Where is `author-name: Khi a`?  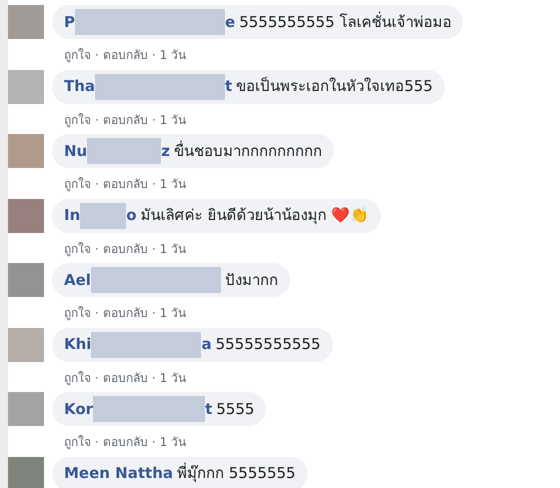
author-name: Khi a is located at coordinates (138, 345).